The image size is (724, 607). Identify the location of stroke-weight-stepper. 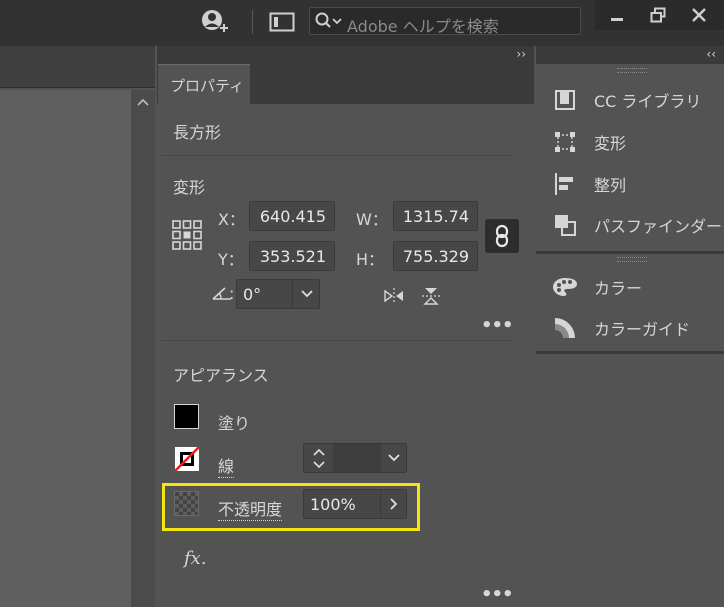
(355, 458).